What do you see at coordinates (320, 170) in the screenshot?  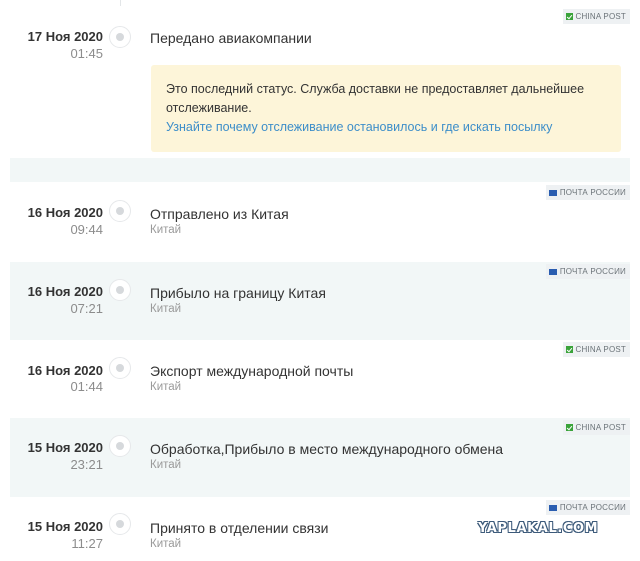 I see `section-divider` at bounding box center [320, 170].